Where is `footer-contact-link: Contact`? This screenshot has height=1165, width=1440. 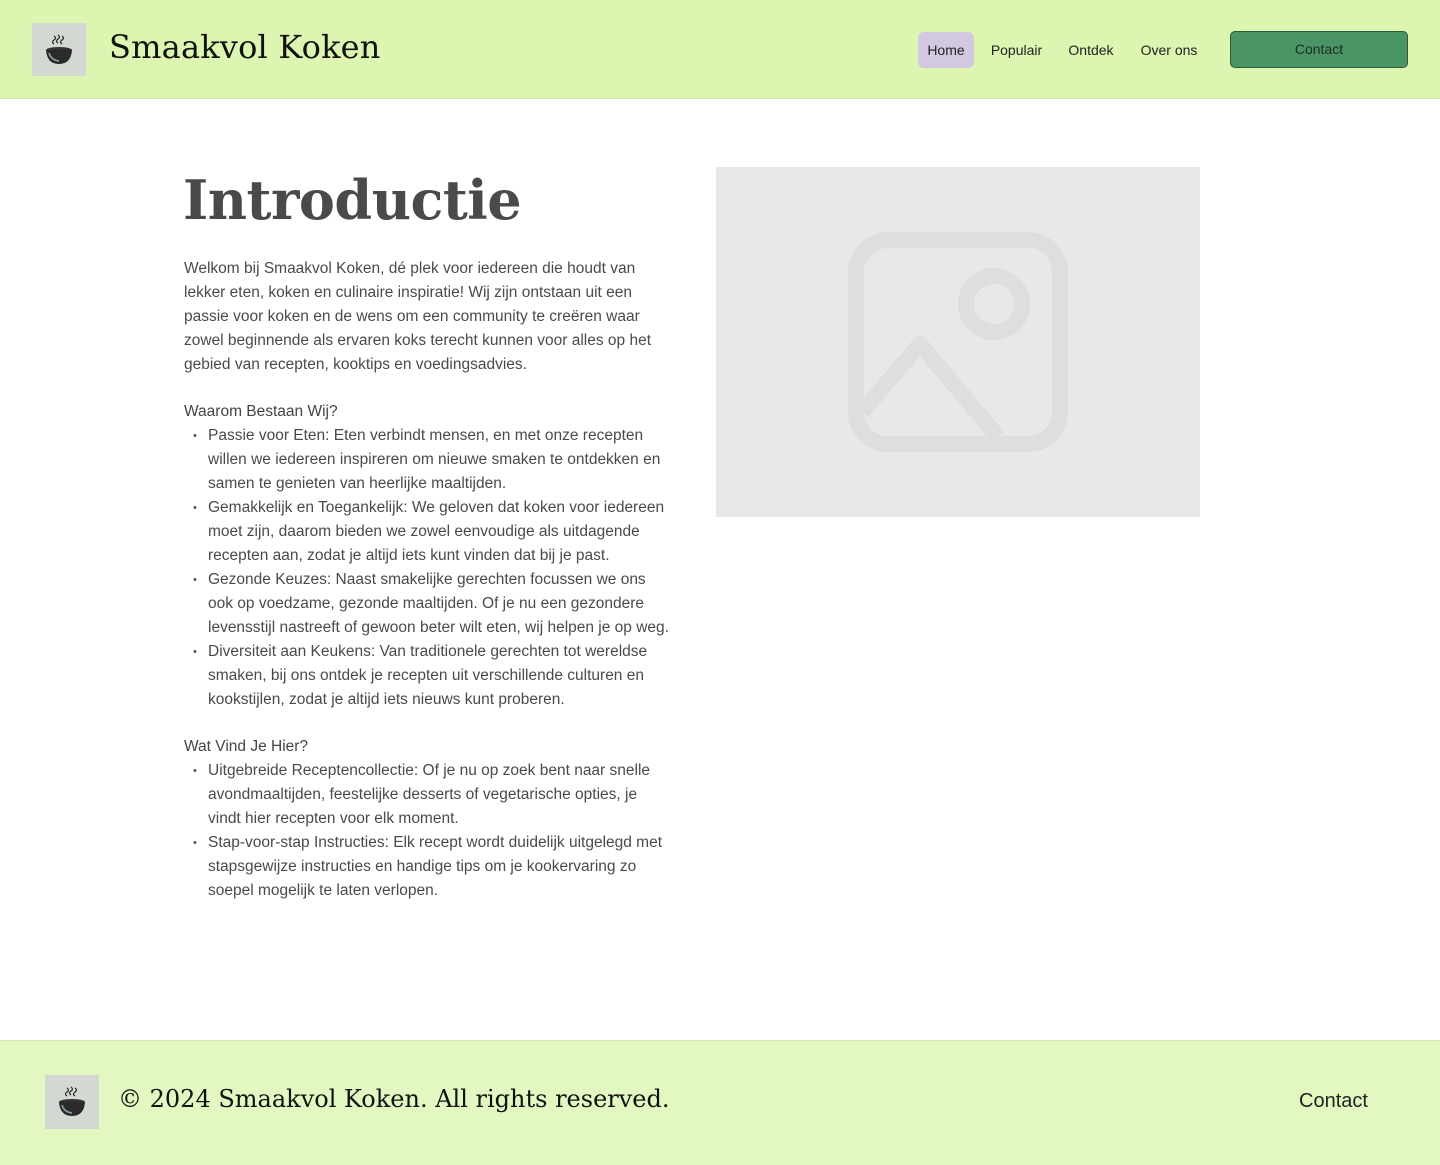
footer-contact-link: Contact is located at coordinates (1333, 1101).